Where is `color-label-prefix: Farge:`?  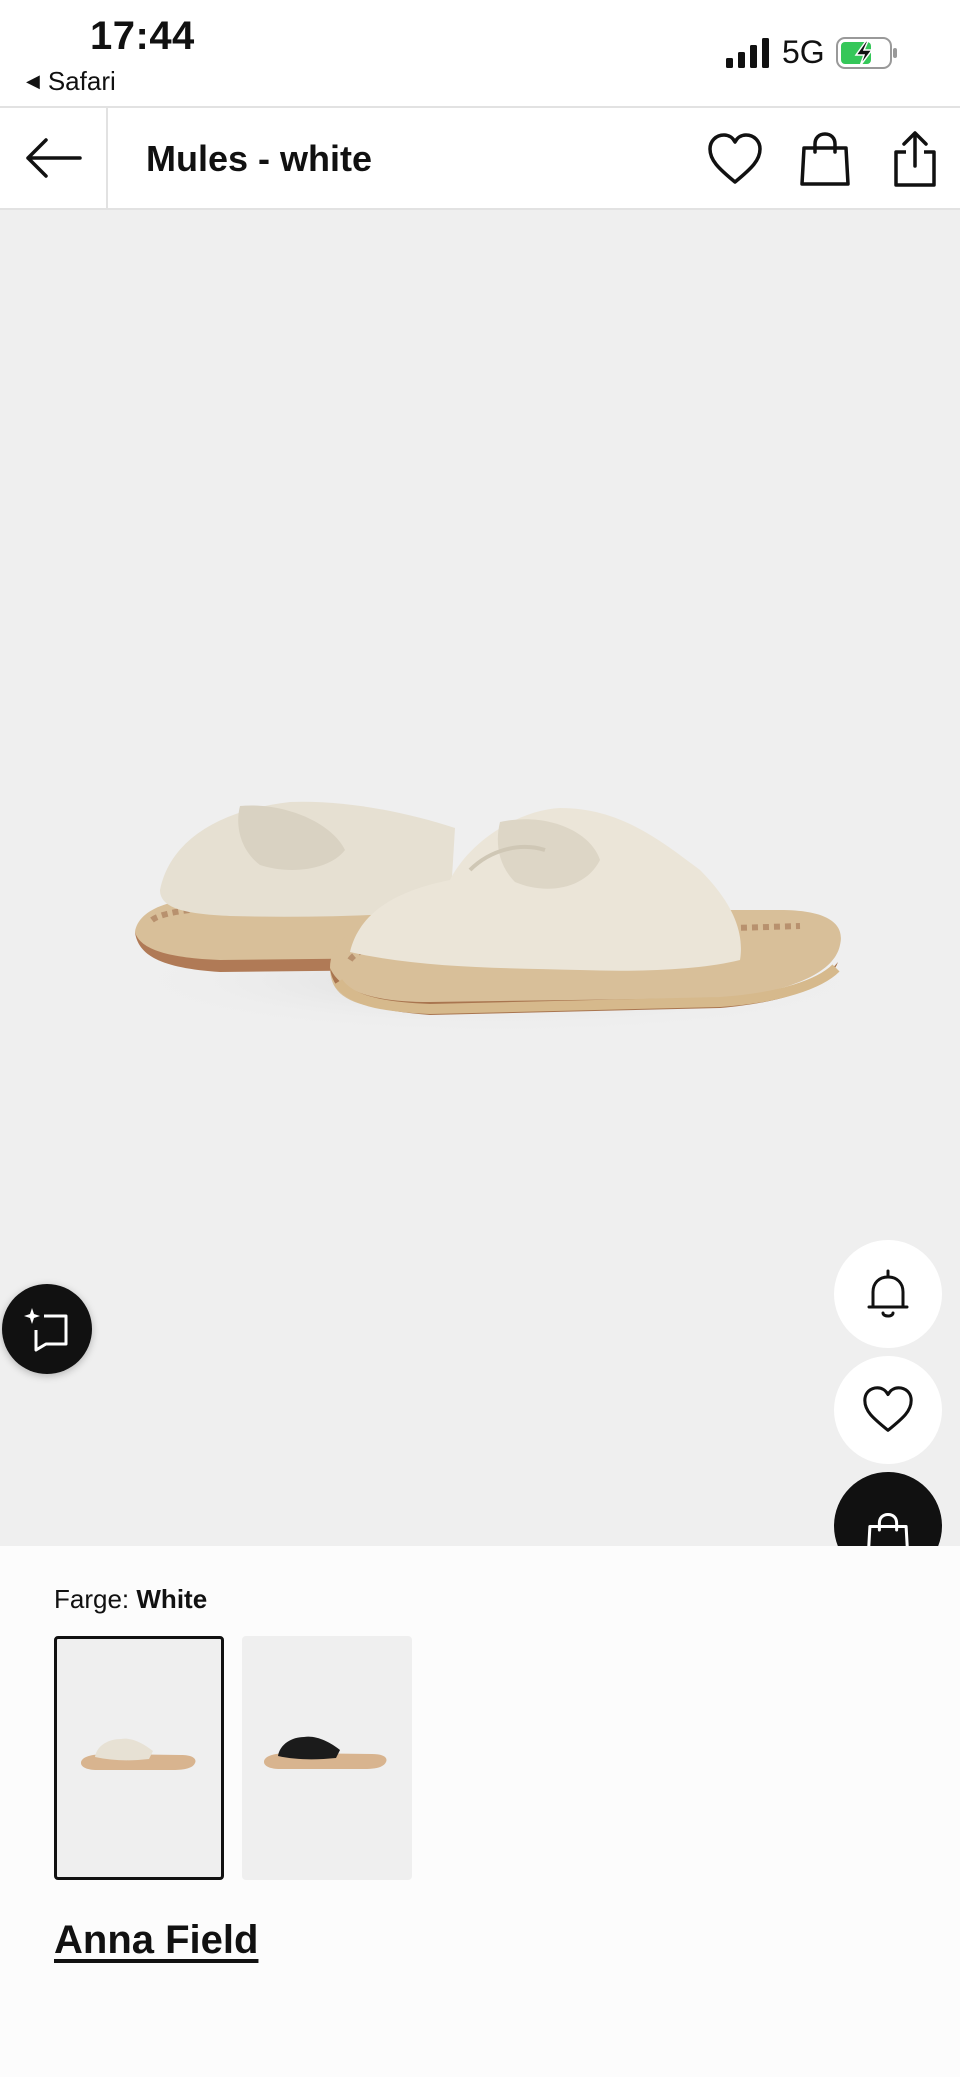 color-label-prefix: Farge: is located at coordinates (92, 1599).